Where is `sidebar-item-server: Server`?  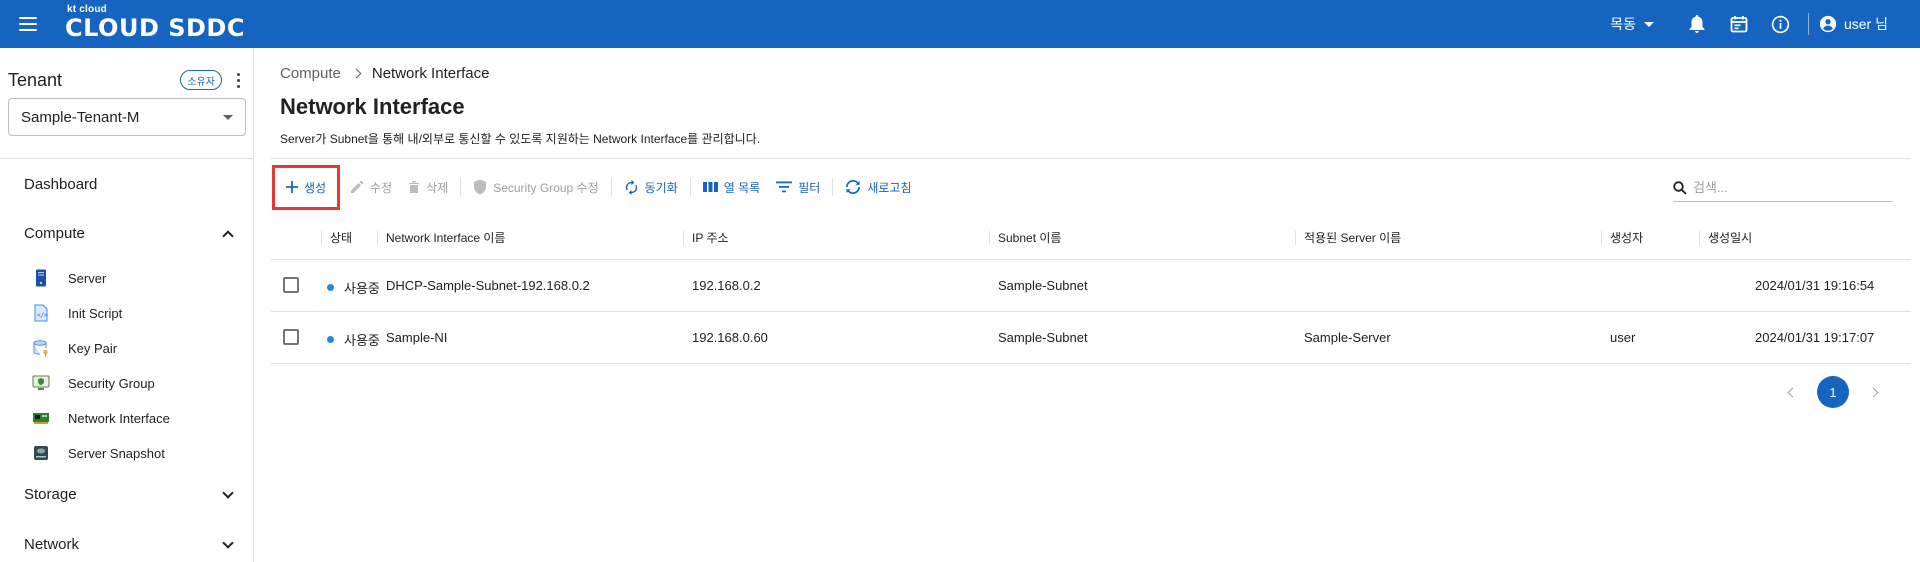
sidebar-item-server: Server is located at coordinates (132, 278).